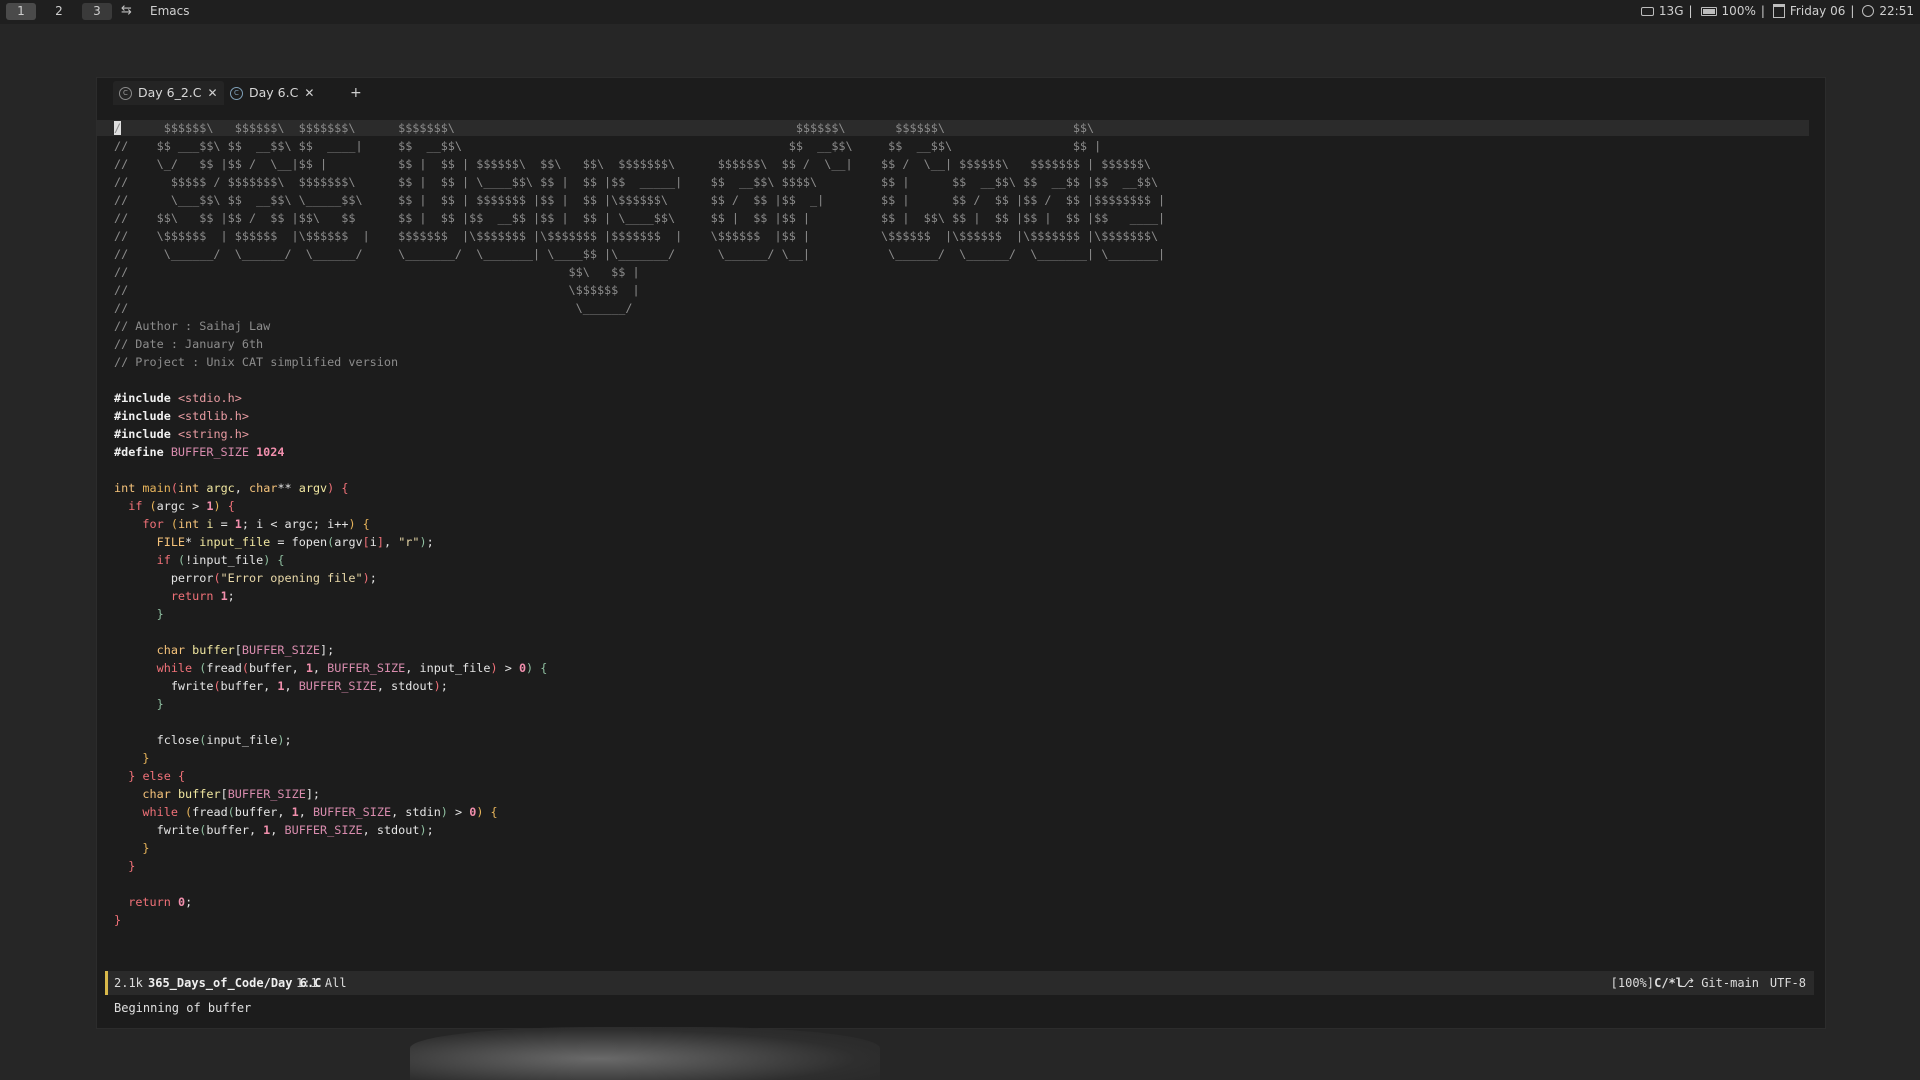 The height and width of the screenshot is (1080, 1920). Describe the element at coordinates (1708, 11) in the screenshot. I see `battery-icon` at that location.